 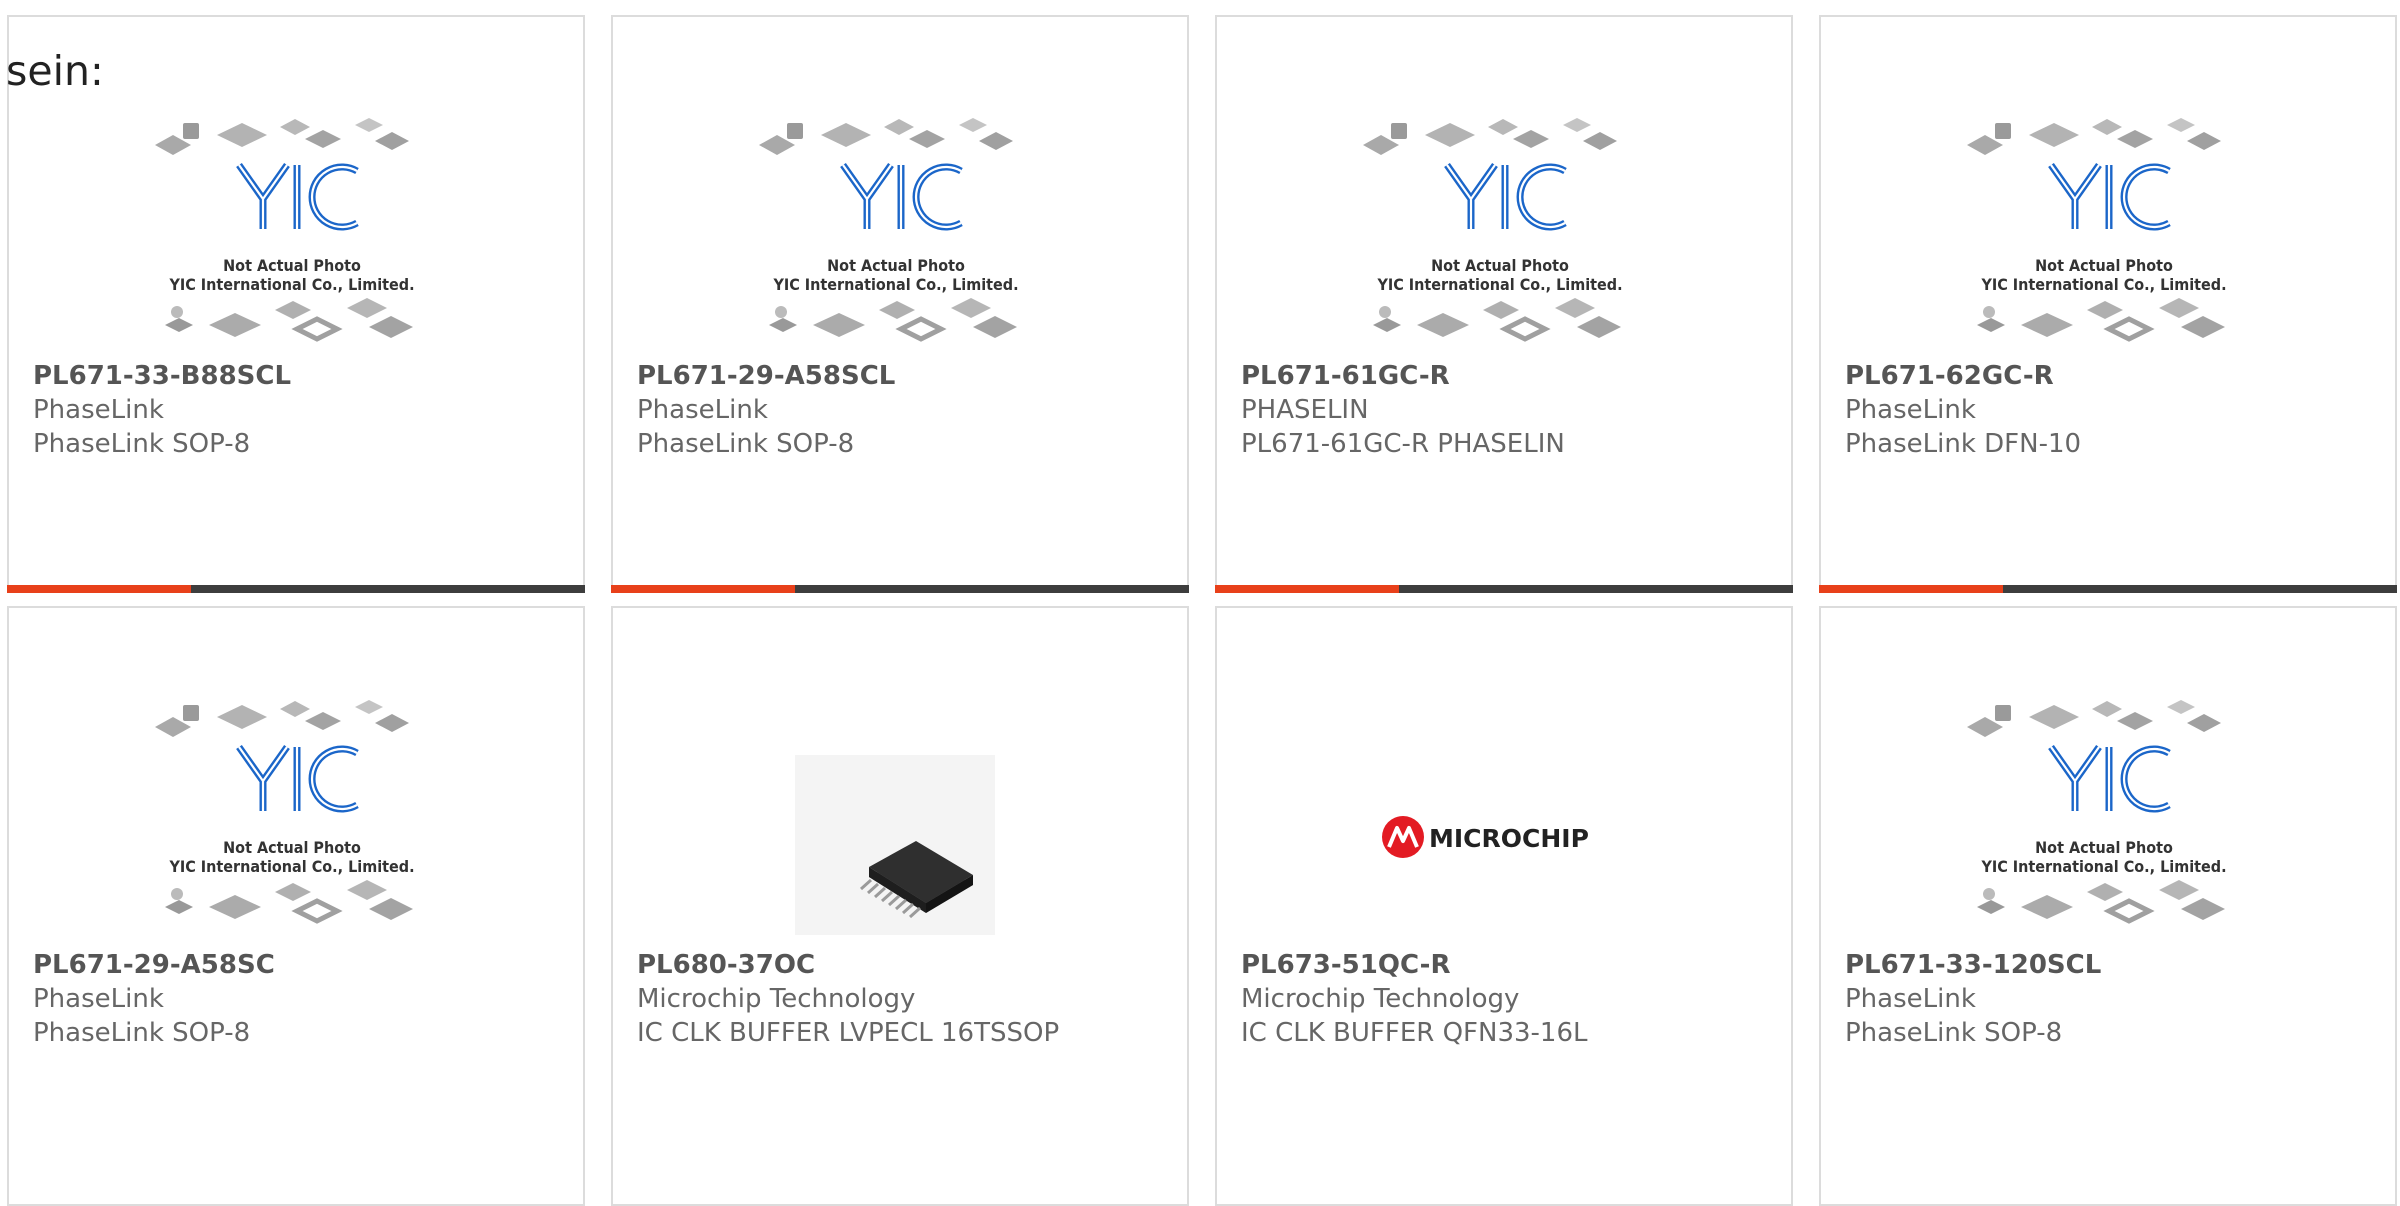 I want to click on description: PhaseLink DFN-10, so click(x=1963, y=444).